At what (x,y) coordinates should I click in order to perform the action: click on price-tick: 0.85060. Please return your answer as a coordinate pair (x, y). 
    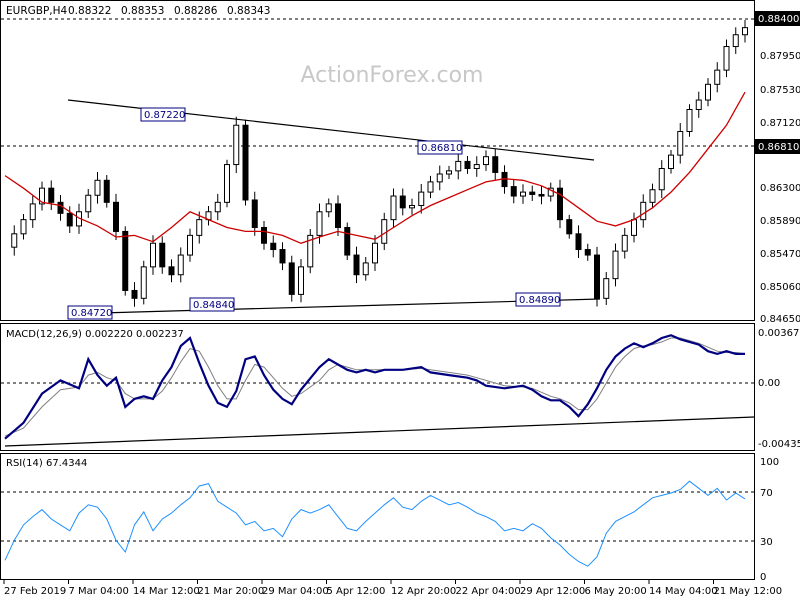
    Looking at the image, I should click on (780, 287).